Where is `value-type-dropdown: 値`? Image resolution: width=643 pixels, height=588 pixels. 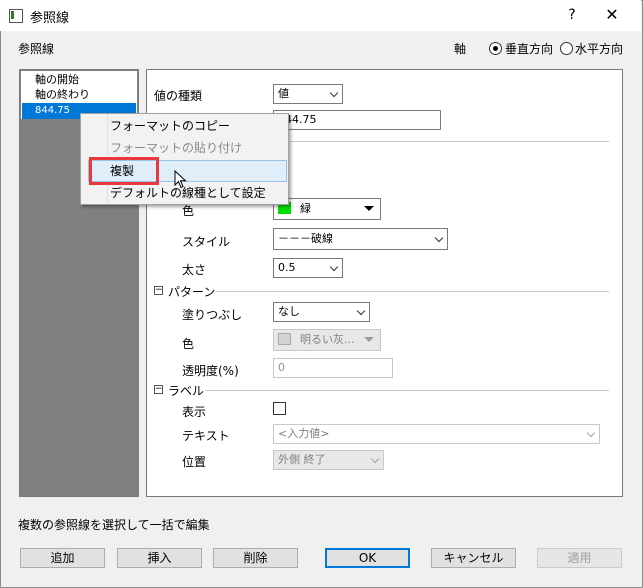
value-type-dropdown: 値 is located at coordinates (308, 94).